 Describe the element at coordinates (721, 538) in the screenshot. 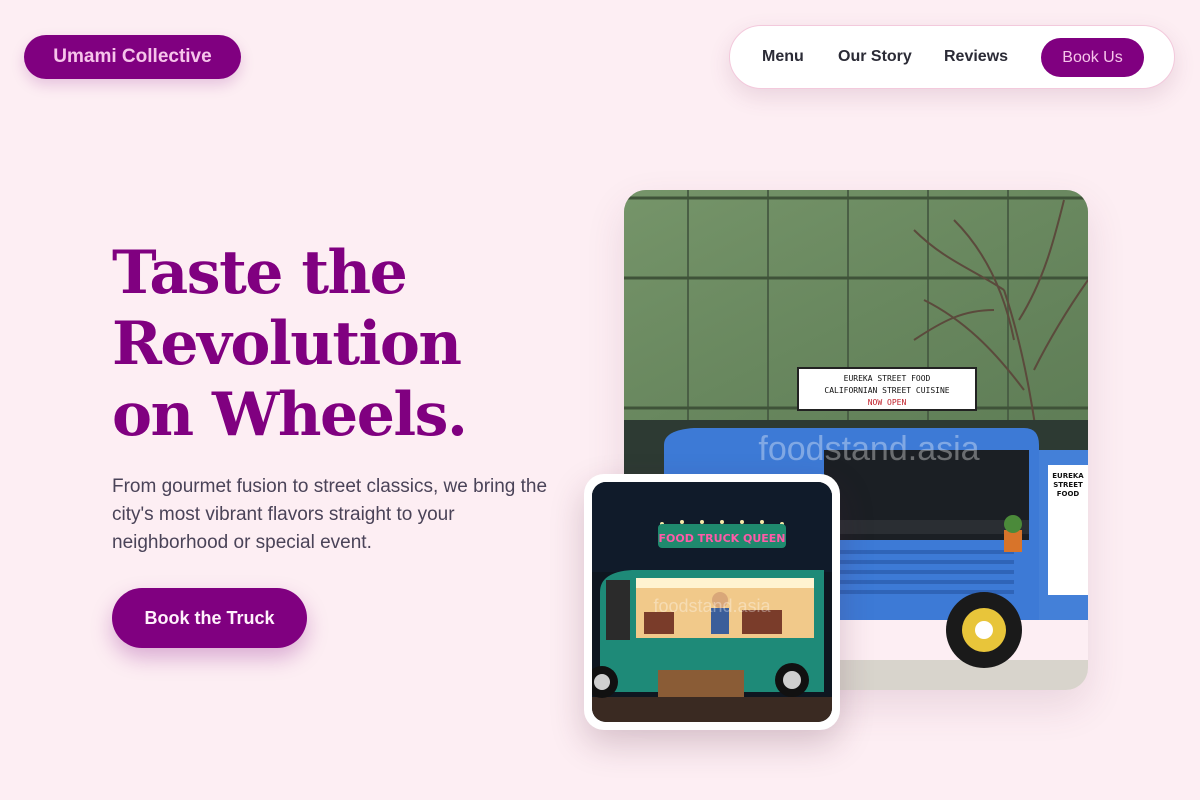

I see `truck-sign: FOOD TRUCK QUEEN` at that location.